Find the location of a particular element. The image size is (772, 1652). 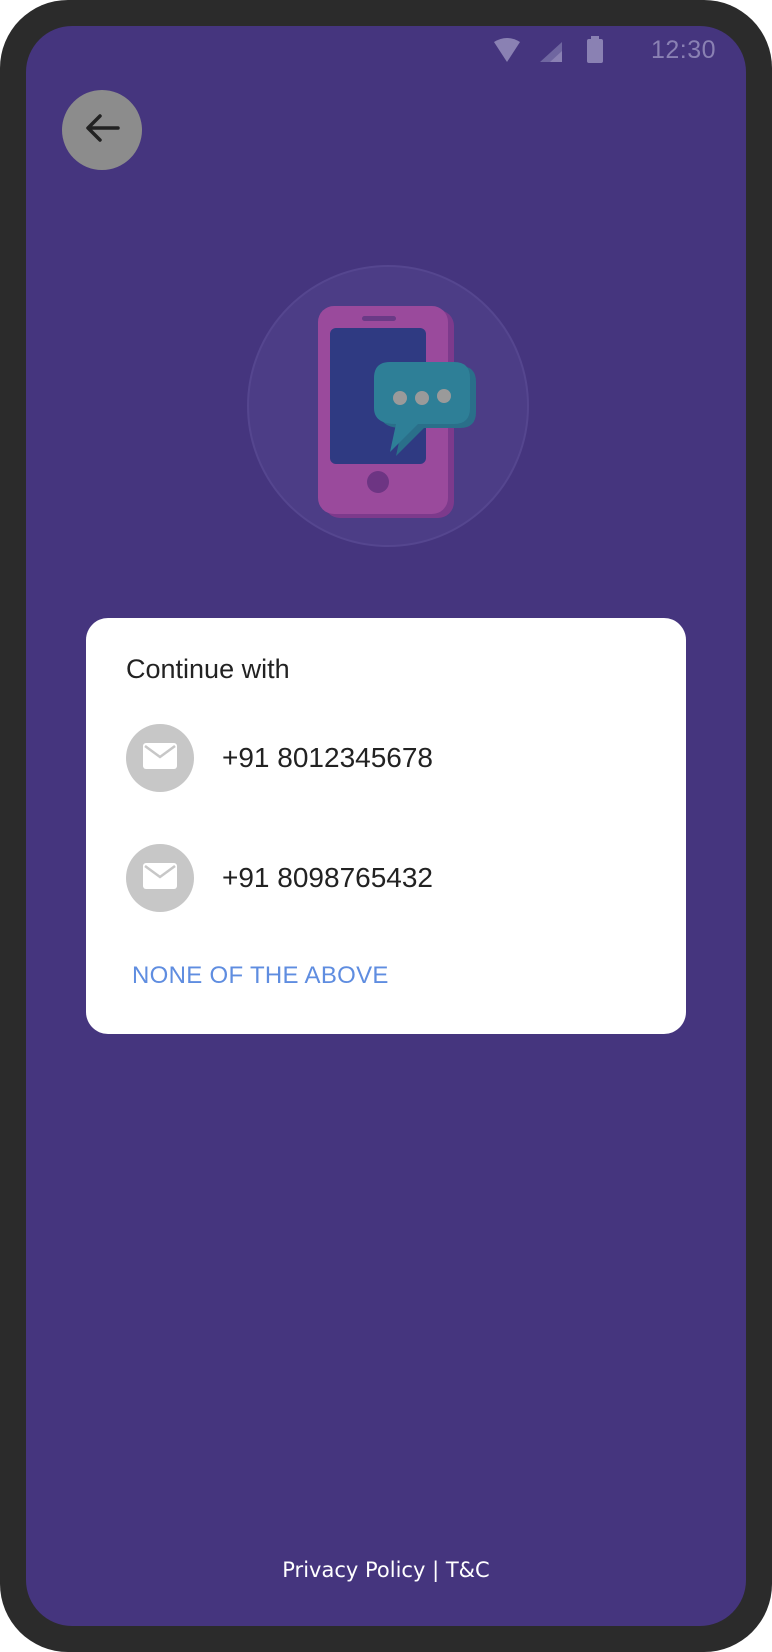

wifi-icon is located at coordinates (507, 53).